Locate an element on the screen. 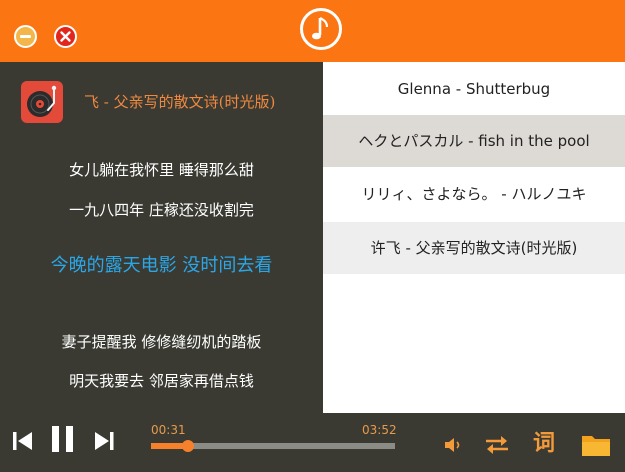 This screenshot has height=472, width=625. close-button is located at coordinates (65, 36).